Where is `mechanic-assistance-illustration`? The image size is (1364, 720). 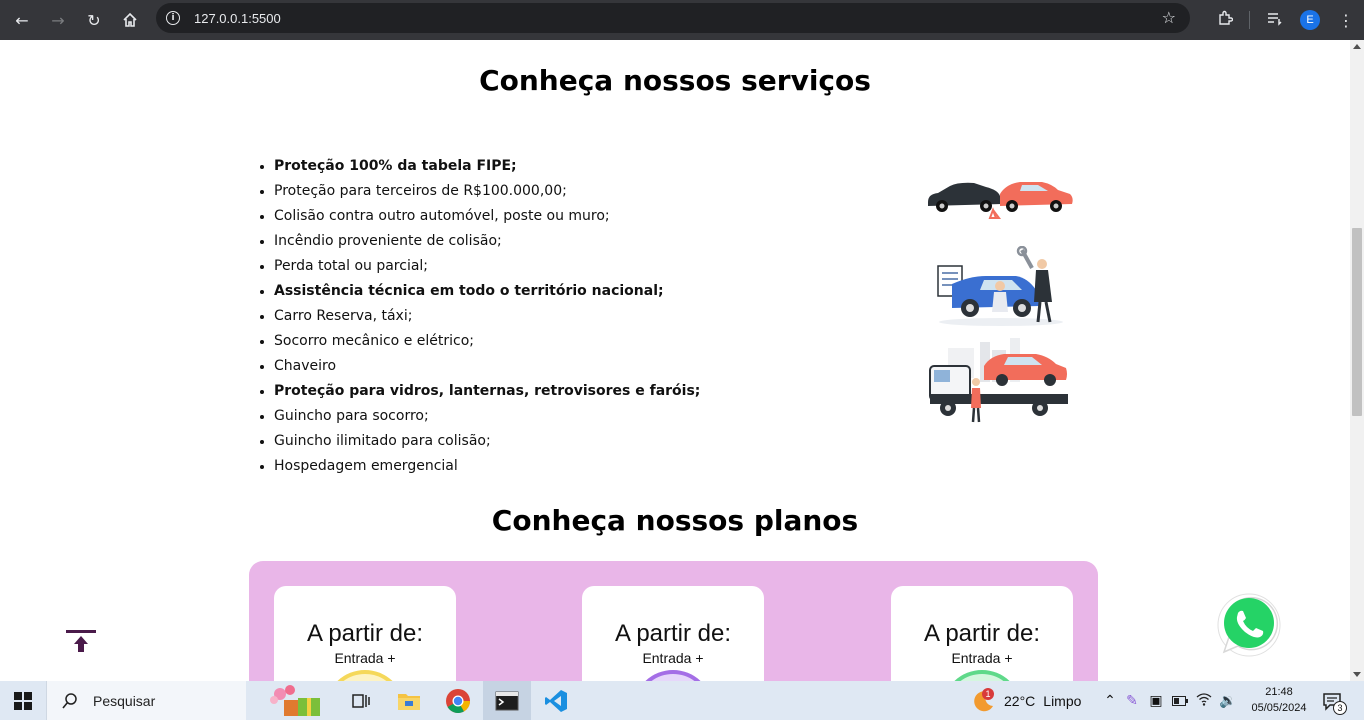
mechanic-assistance-illustration is located at coordinates (1000, 286).